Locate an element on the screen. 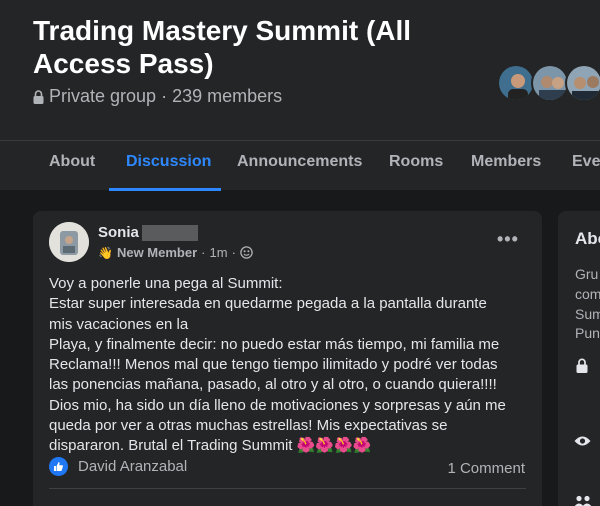 Image resolution: width=600 pixels, height=506 pixels. reactor-name: David Aranzabal is located at coordinates (132, 466).